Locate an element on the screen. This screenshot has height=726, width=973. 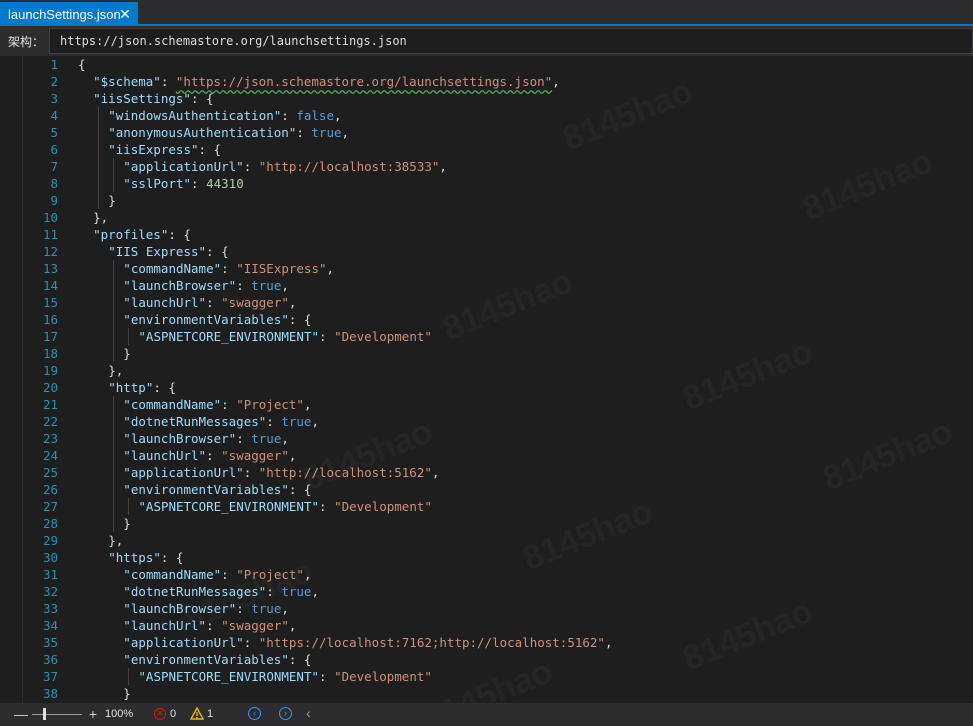
zoom-slider is located at coordinates (57, 714).